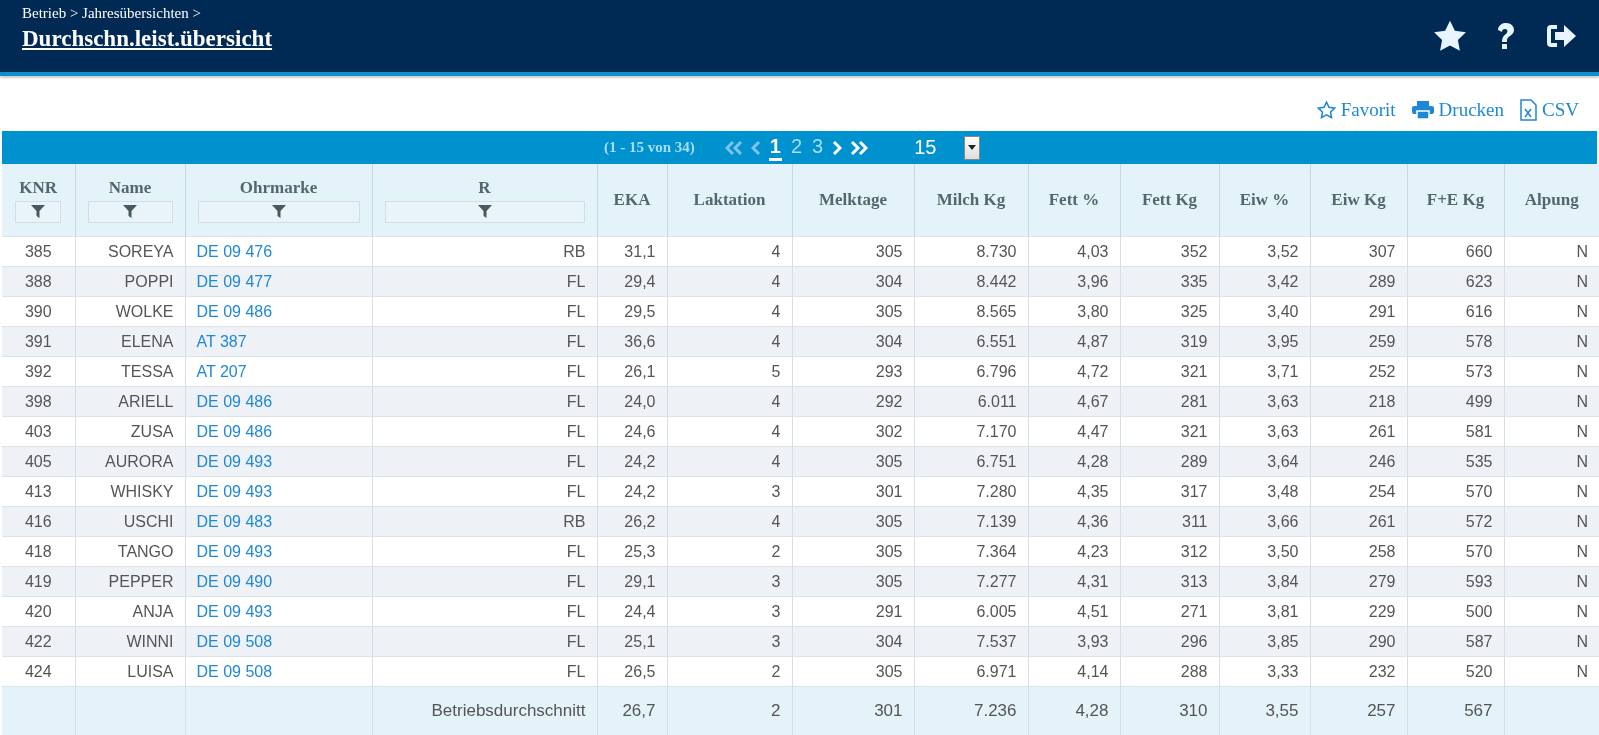 The image size is (1599, 735). Describe the element at coordinates (38, 431) in the screenshot. I see `table-cell: 403` at that location.